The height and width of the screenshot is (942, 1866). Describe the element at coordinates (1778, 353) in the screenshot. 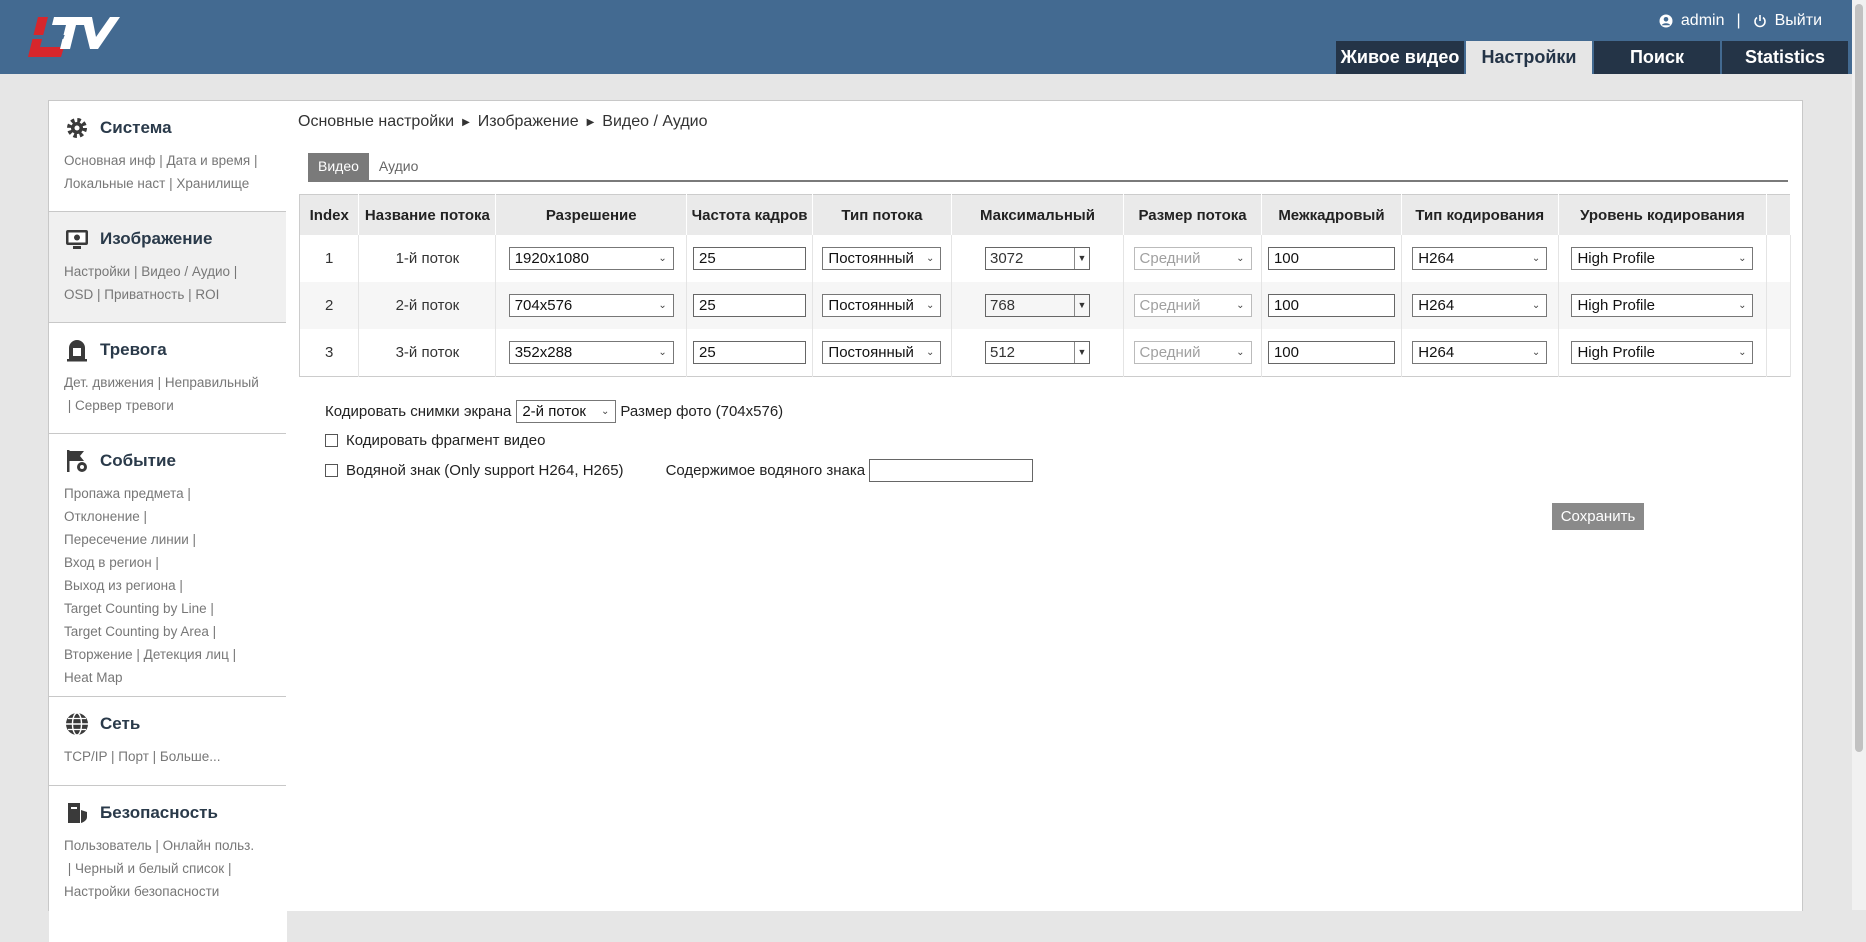

I see `row-spacer` at that location.